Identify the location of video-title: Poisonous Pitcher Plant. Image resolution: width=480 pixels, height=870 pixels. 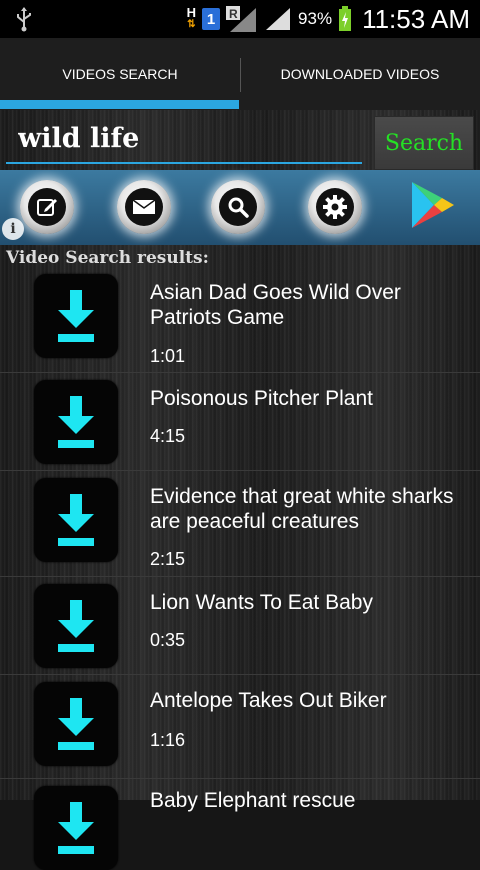
(261, 398).